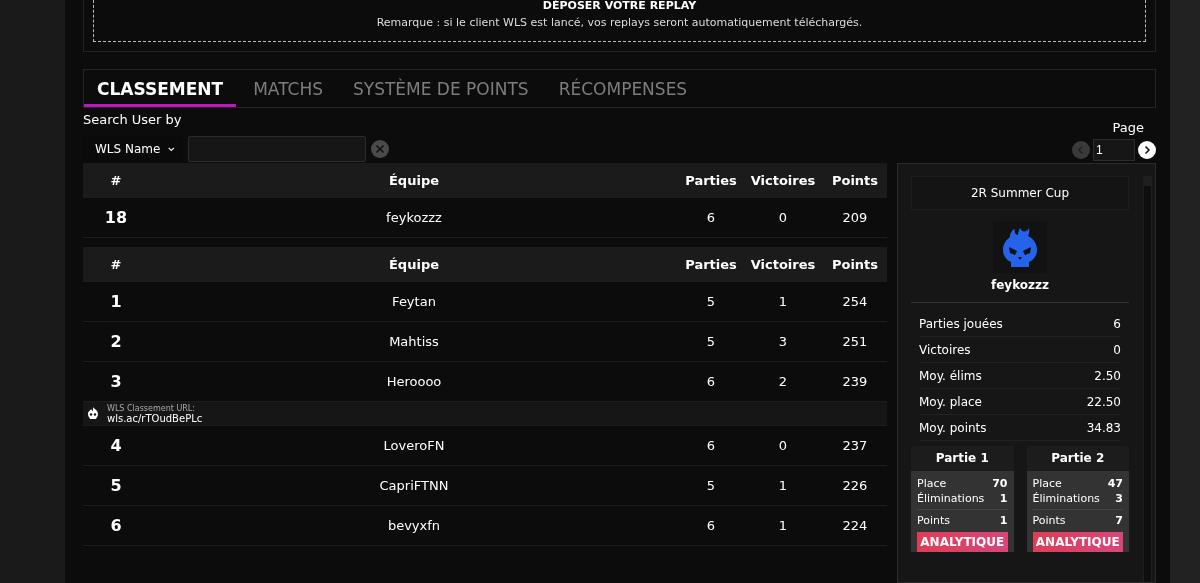  Describe the element at coordinates (116, 525) in the screenshot. I see `rank-cell-text: 6` at that location.